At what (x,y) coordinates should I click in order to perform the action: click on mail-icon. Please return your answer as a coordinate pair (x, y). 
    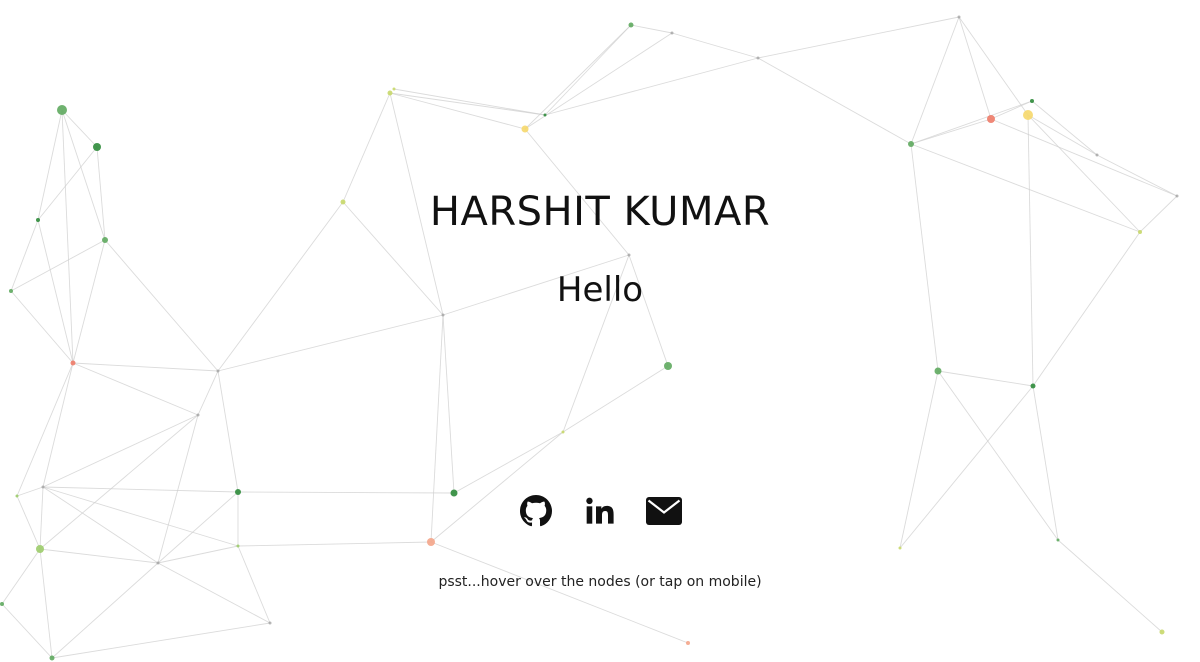
    Looking at the image, I should click on (664, 511).